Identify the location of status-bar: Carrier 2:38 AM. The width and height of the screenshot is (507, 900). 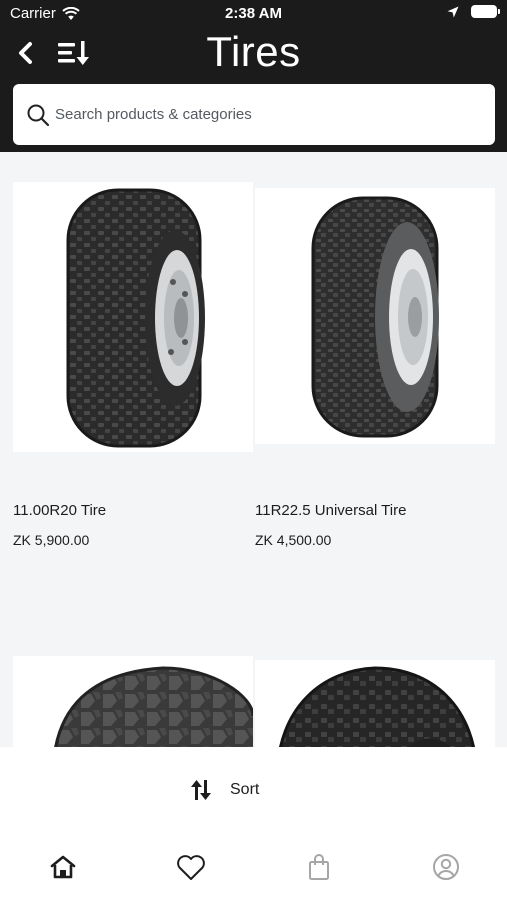
(253, 14).